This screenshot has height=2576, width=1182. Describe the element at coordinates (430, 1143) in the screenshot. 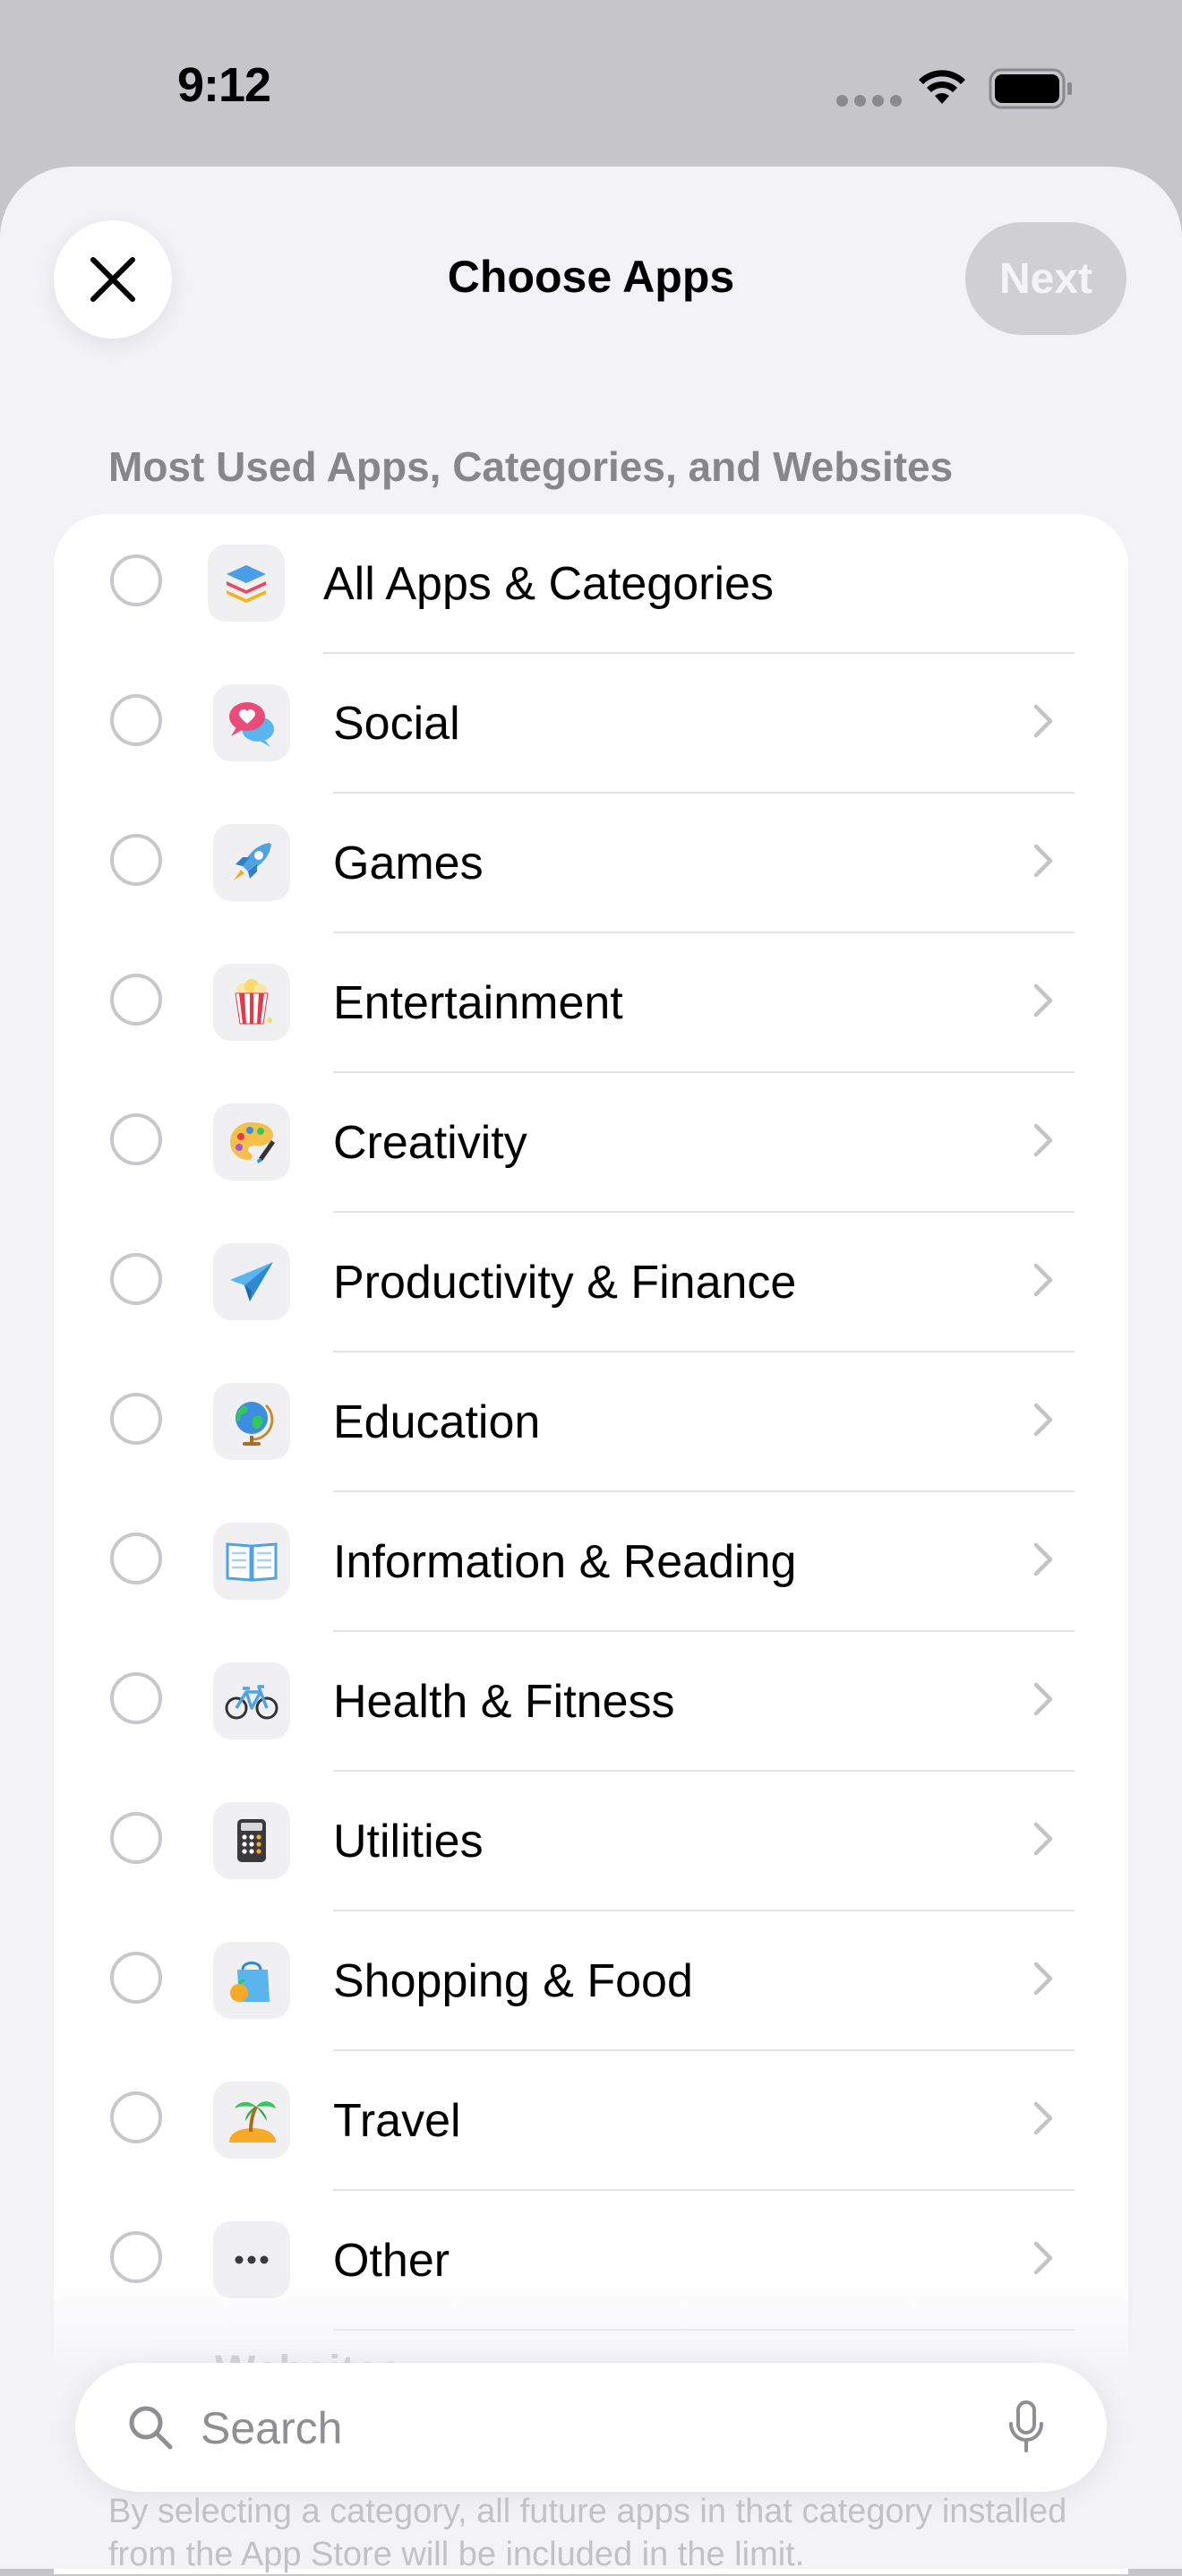

I see `list-item-label: Creativity` at that location.